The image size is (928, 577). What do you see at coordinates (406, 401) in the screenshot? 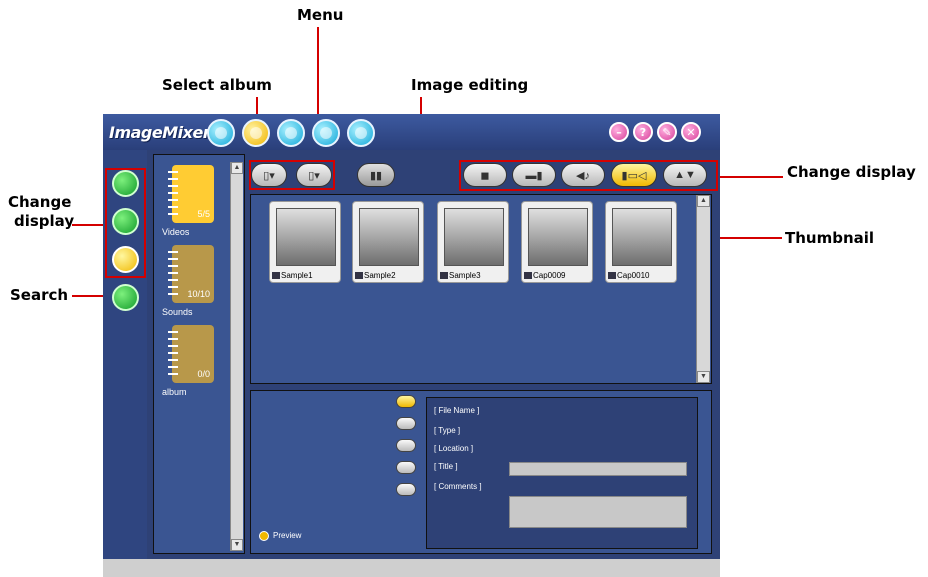
I see `file-info-button` at bounding box center [406, 401].